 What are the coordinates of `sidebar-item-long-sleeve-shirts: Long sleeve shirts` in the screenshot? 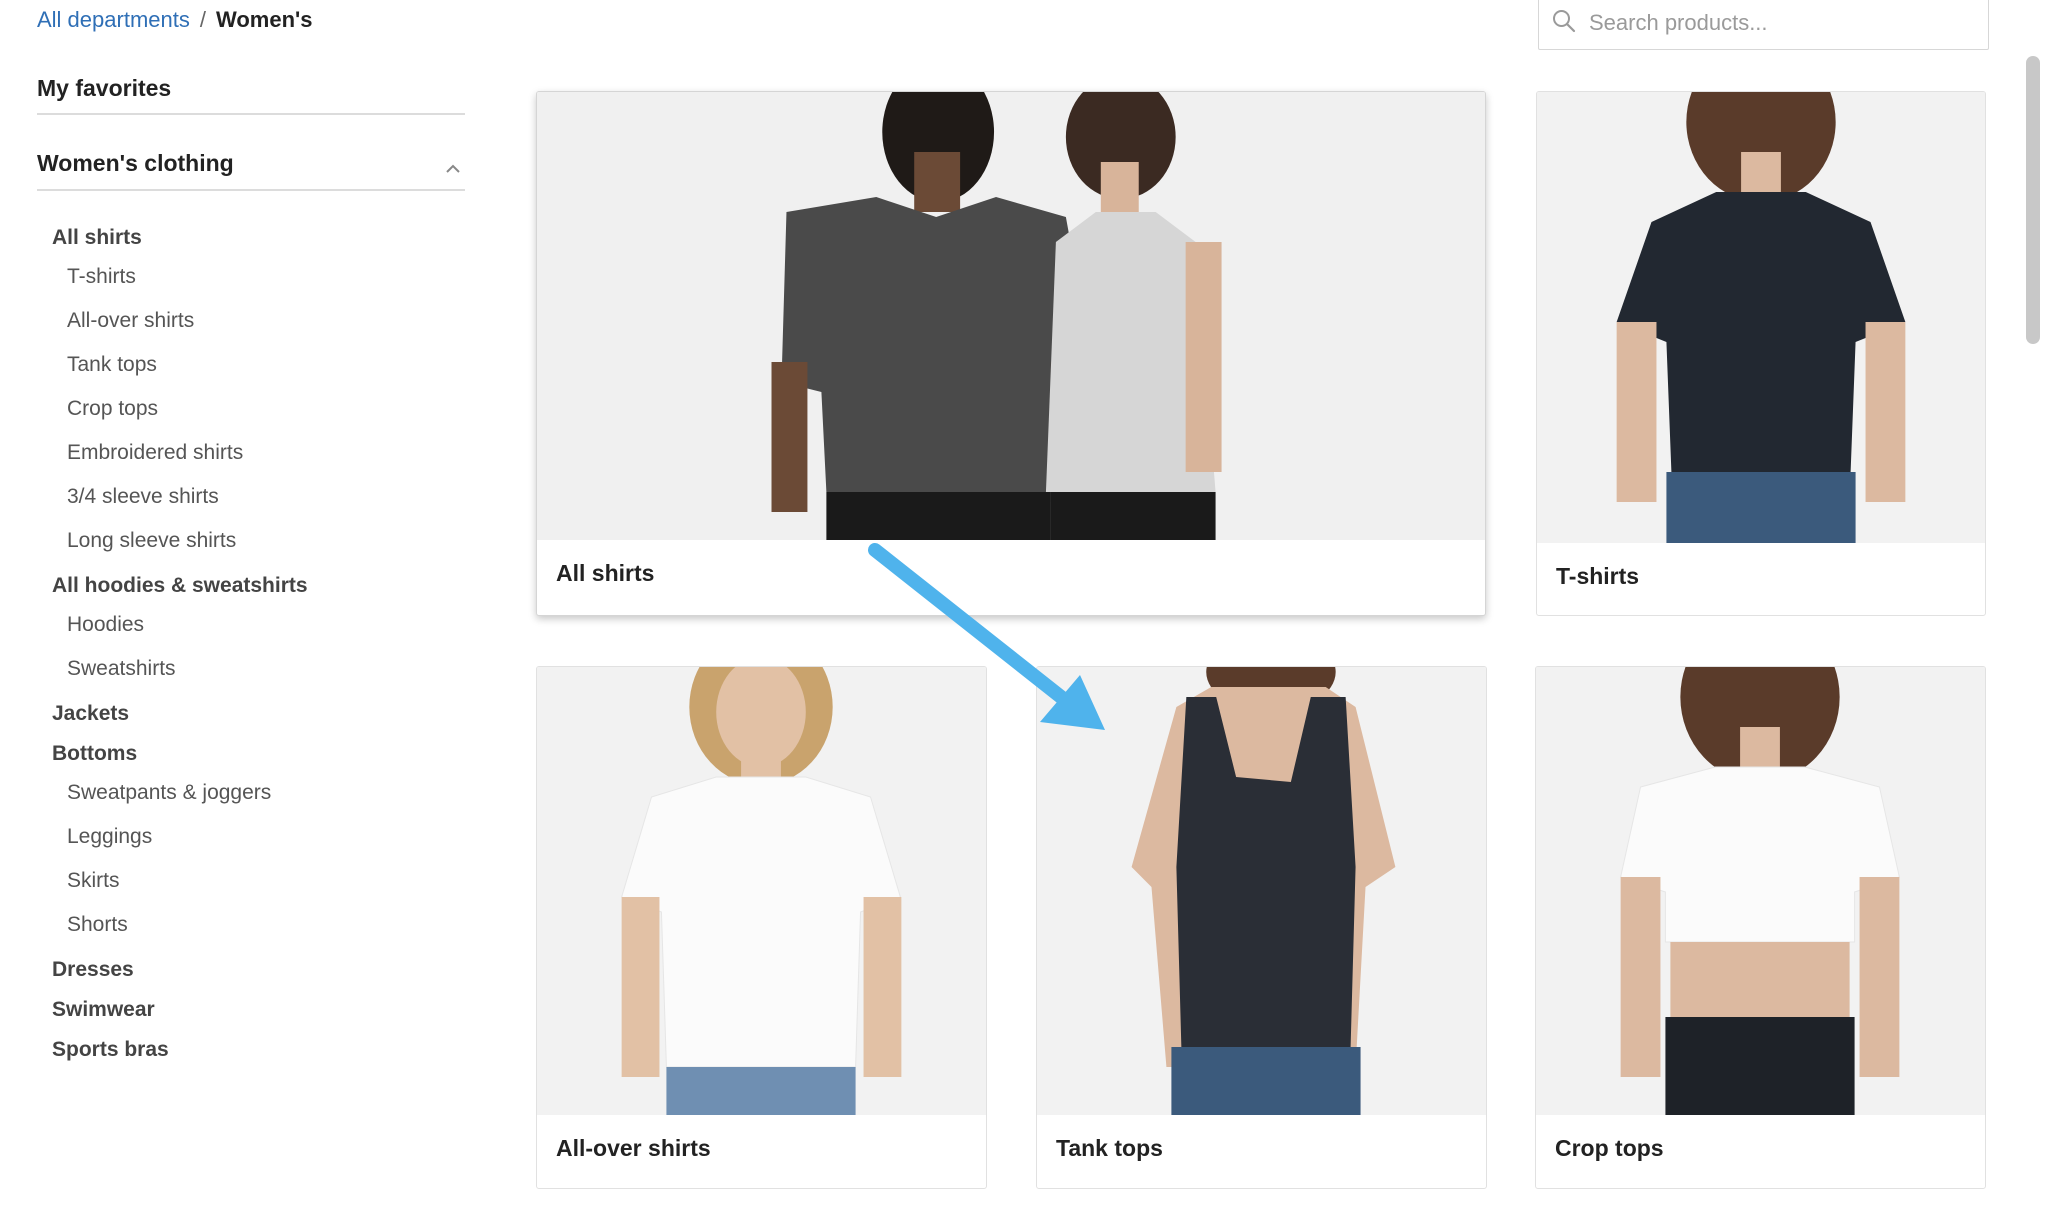 It's located at (251, 541).